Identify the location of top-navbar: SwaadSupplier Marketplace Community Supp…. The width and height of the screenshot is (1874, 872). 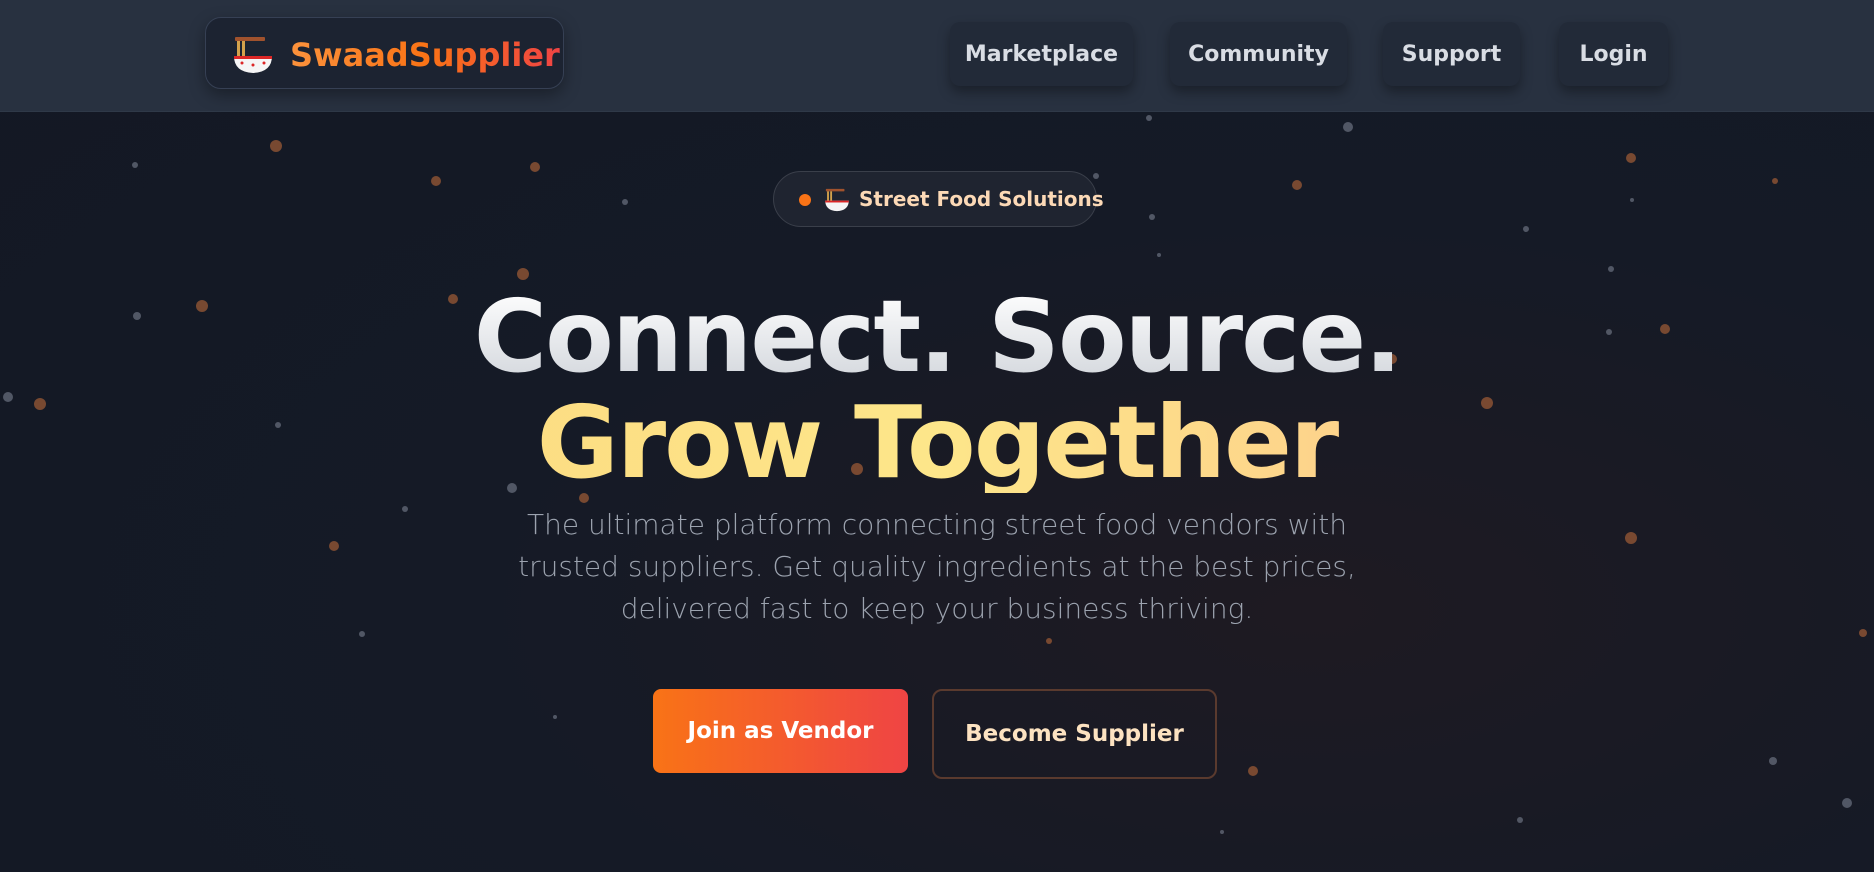
(937, 56).